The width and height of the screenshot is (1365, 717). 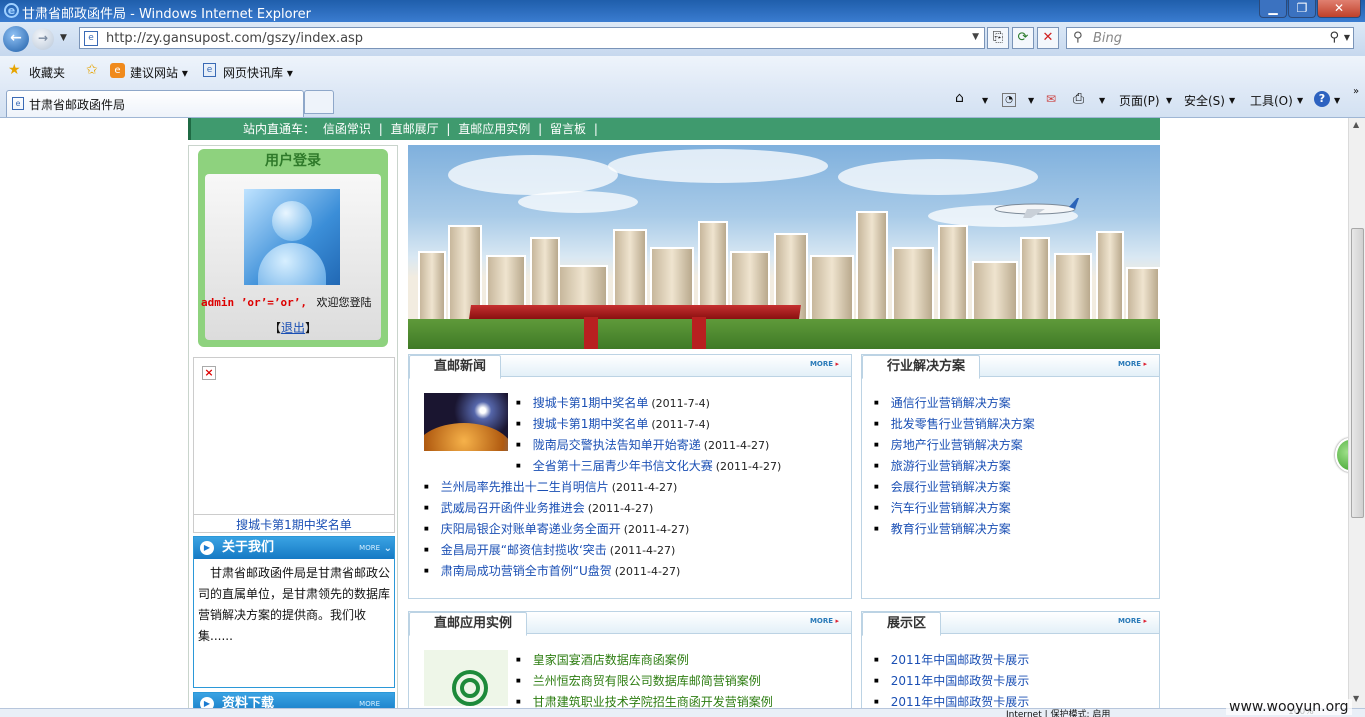 I want to click on solutions-more-link: MORE, so click(x=1132, y=364).